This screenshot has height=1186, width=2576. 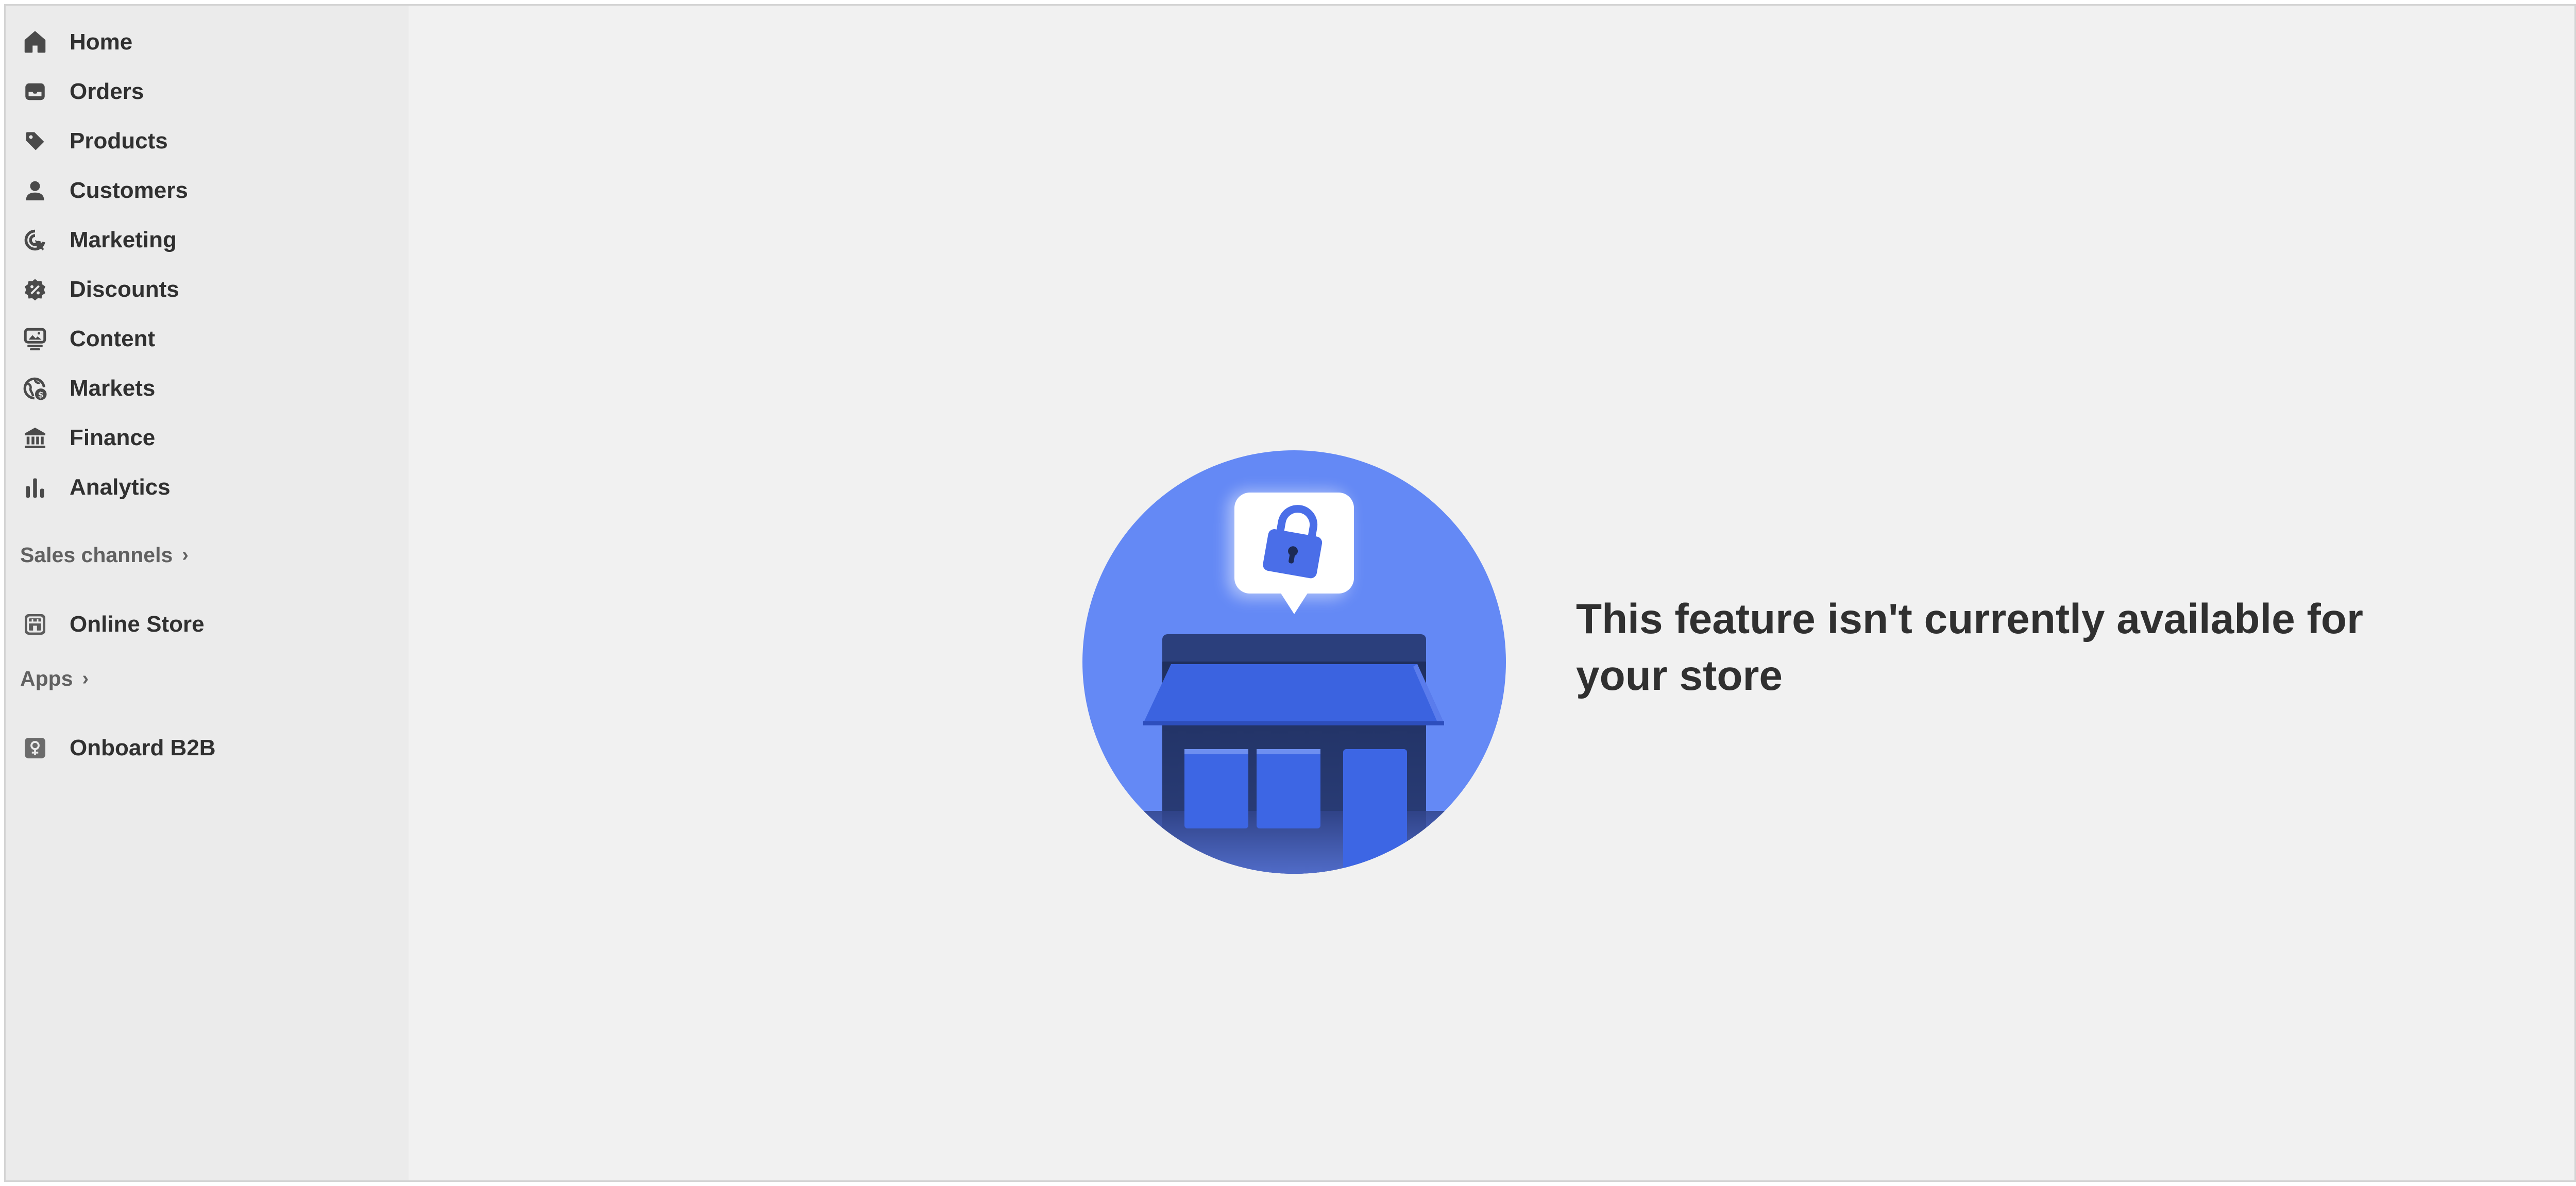 I want to click on bar-chart-icon, so click(x=35, y=487).